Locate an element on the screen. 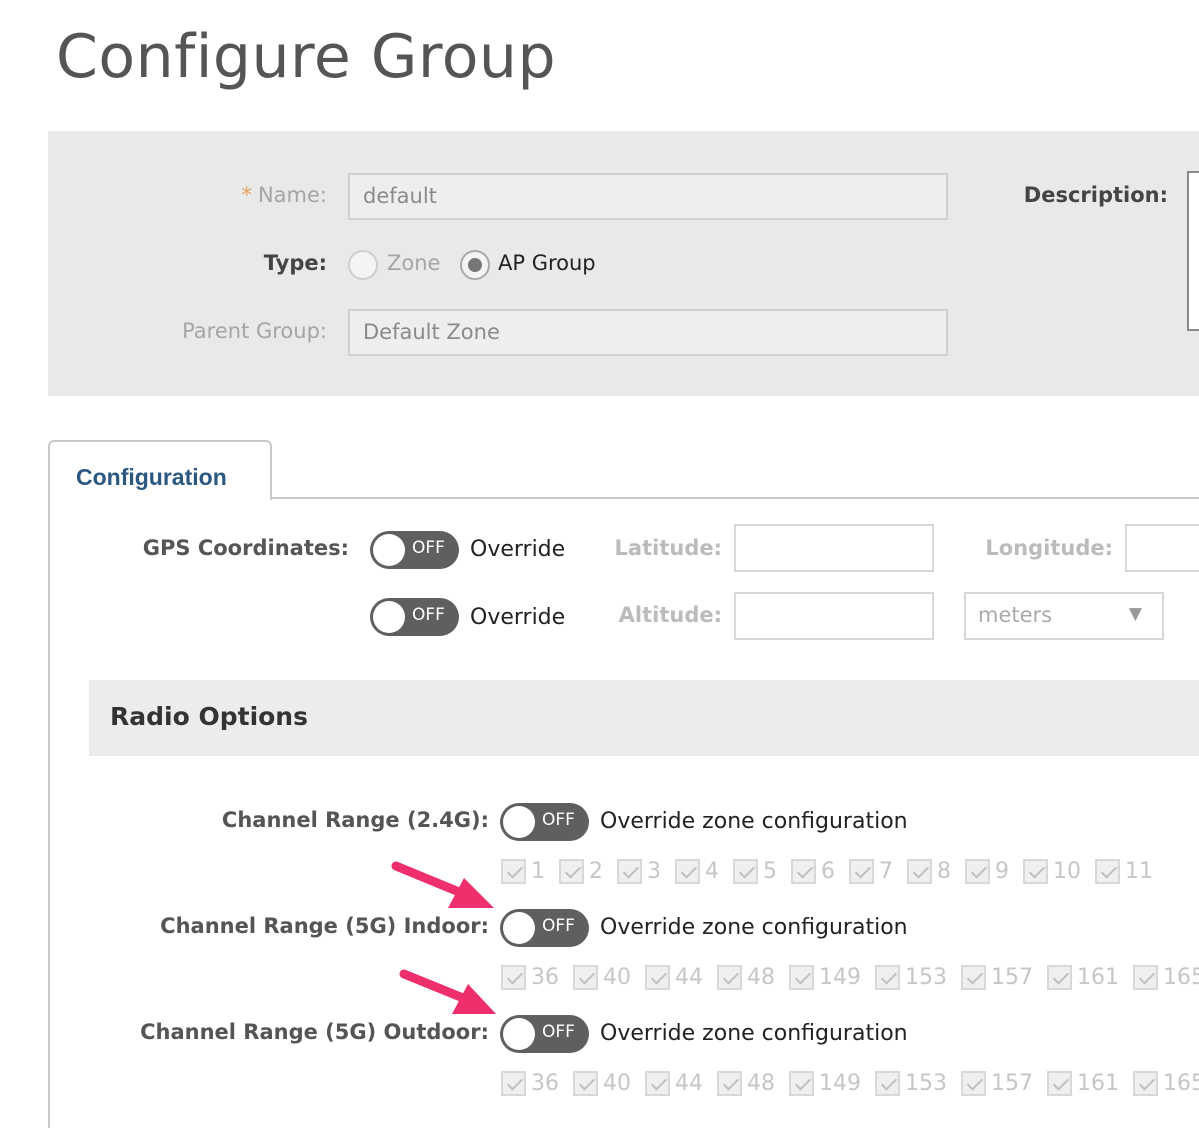  required-mark: * is located at coordinates (246, 195).